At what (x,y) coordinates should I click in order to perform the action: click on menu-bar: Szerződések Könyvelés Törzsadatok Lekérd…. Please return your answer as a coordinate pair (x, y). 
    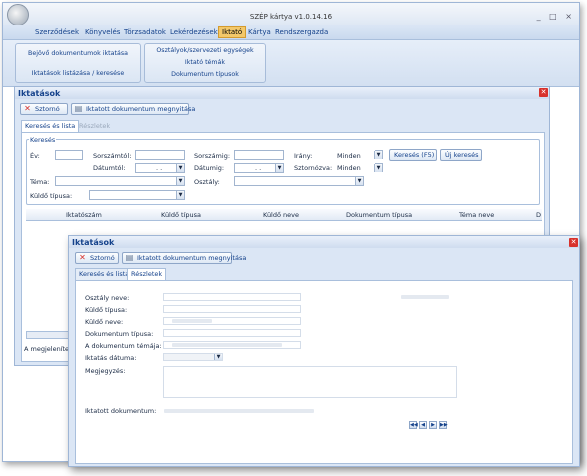
    Looking at the image, I should click on (291, 32).